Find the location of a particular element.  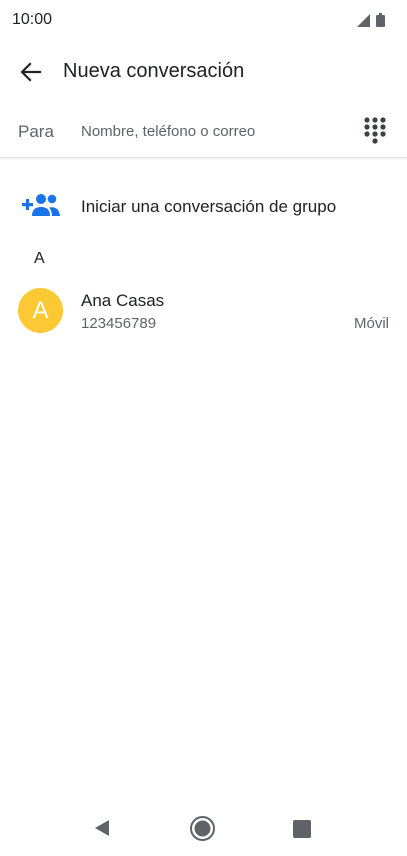

start-group-conversation: Iniciar una conversación de grupo is located at coordinates (203, 207).